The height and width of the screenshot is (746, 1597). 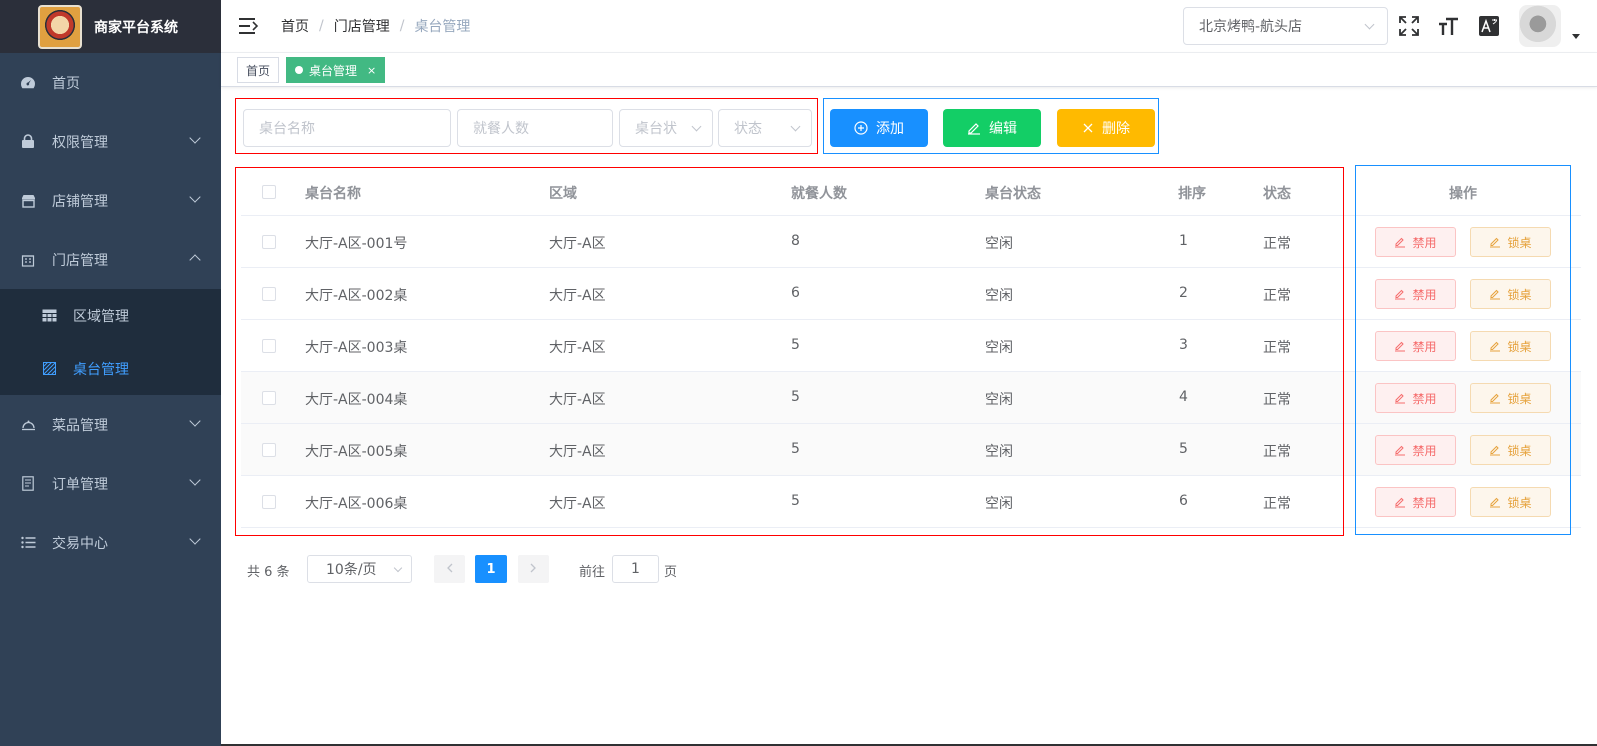 What do you see at coordinates (861, 128) in the screenshot?
I see `plus-circle-icon` at bounding box center [861, 128].